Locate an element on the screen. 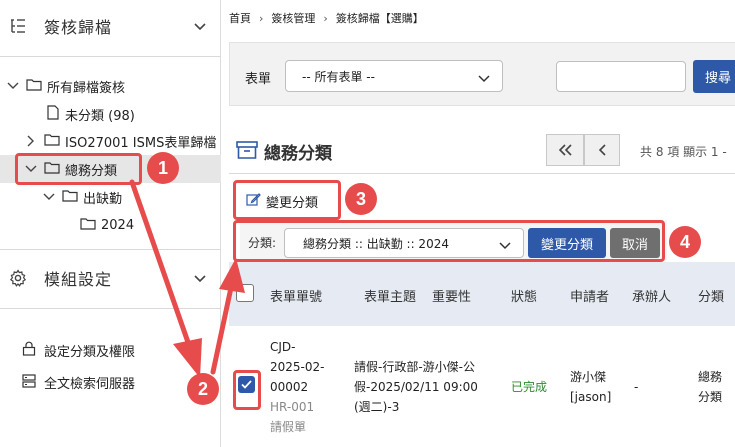  subject-cell: 請假-行政部-游小傑-公 假-2025/02/11 09:00 (週二)-3 is located at coordinates (416, 387).